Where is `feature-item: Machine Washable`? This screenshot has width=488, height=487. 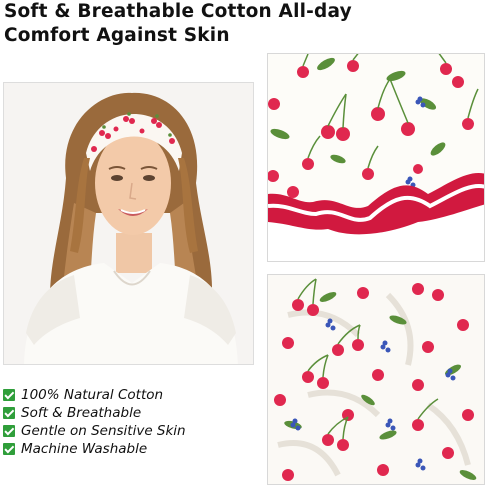 feature-item: Machine Washable is located at coordinates (128, 449).